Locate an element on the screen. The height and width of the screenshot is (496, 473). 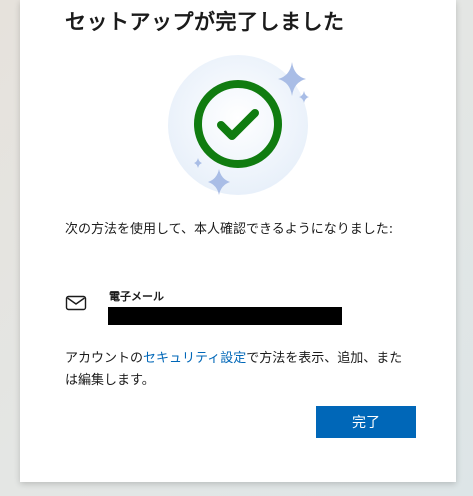
done-button: 完了 is located at coordinates (366, 422).